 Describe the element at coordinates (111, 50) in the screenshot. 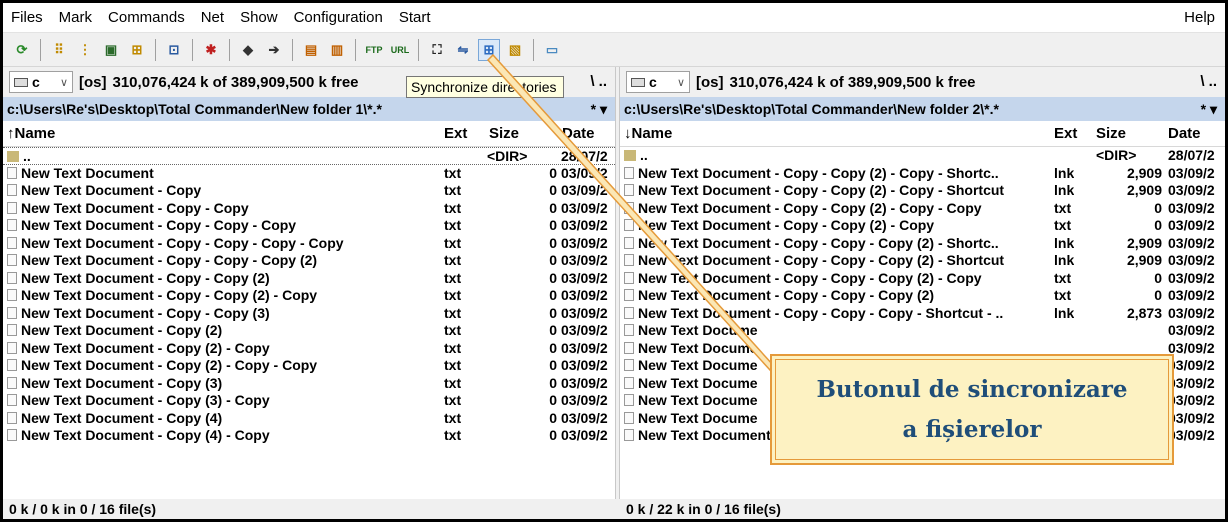

I see `thumbnails-icon: ▣` at that location.